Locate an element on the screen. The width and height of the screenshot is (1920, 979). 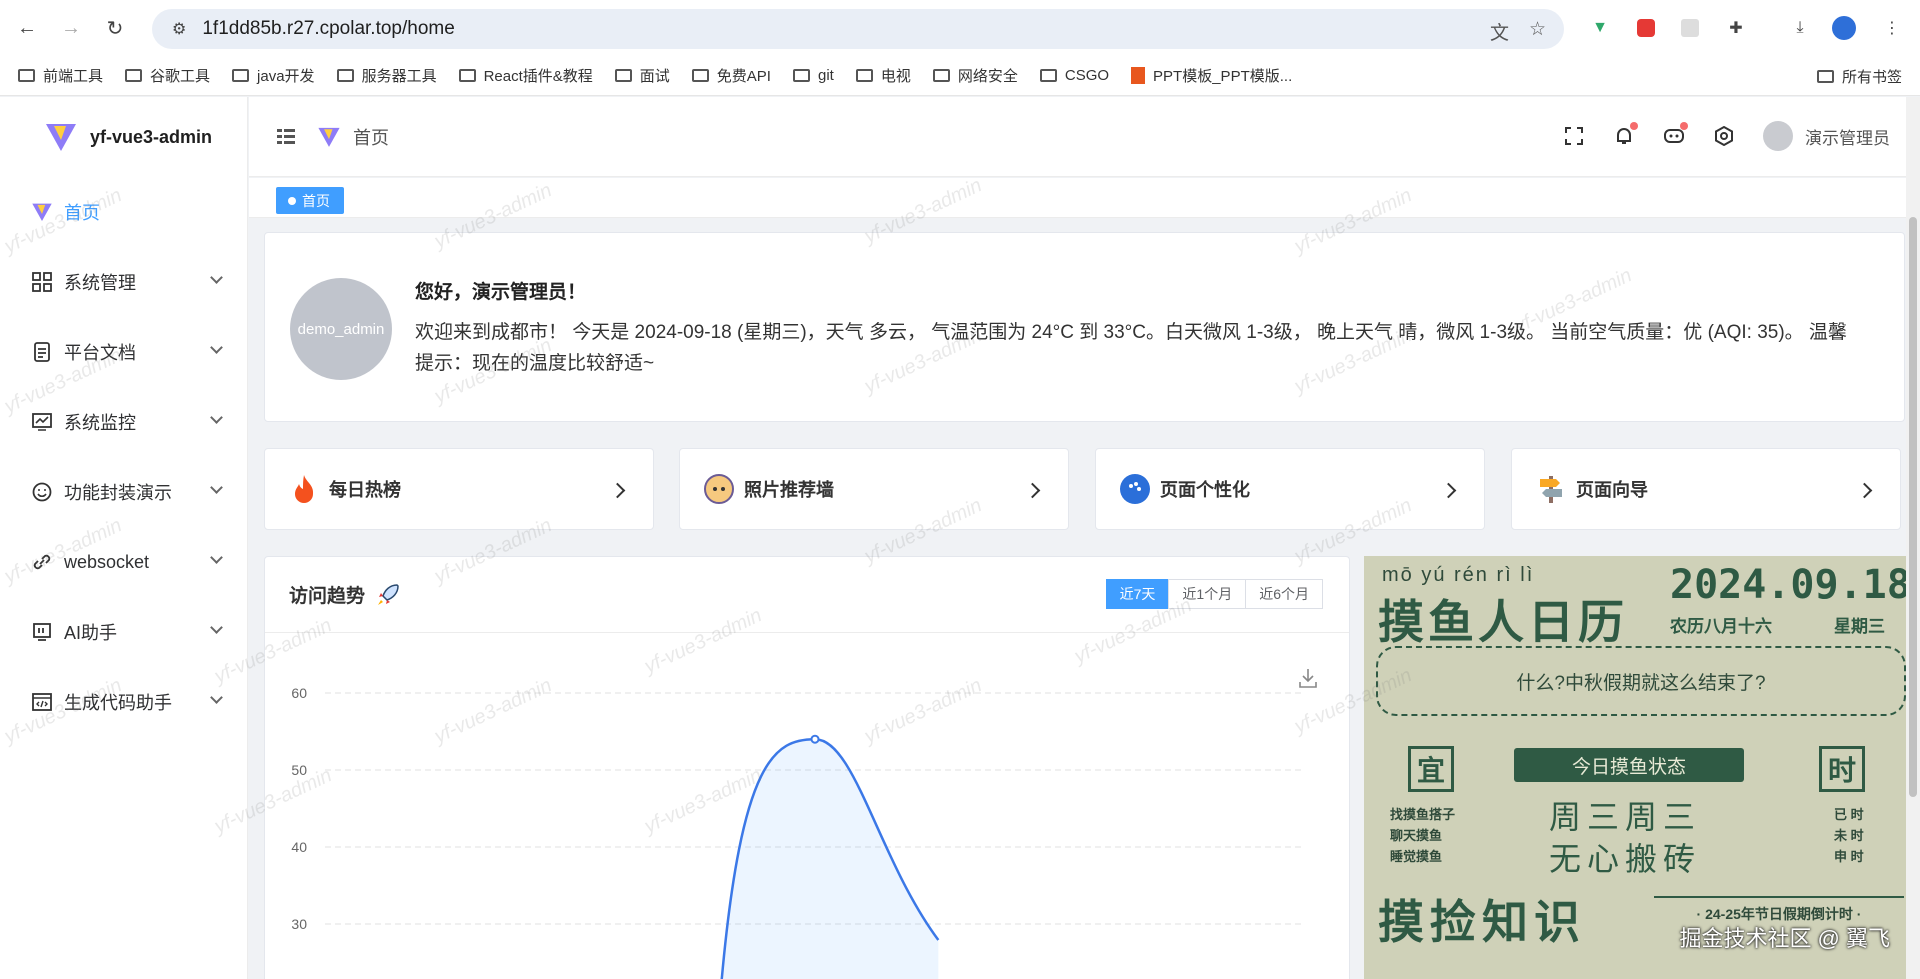
app-name: yf-vue3-admin is located at coordinates (151, 136).